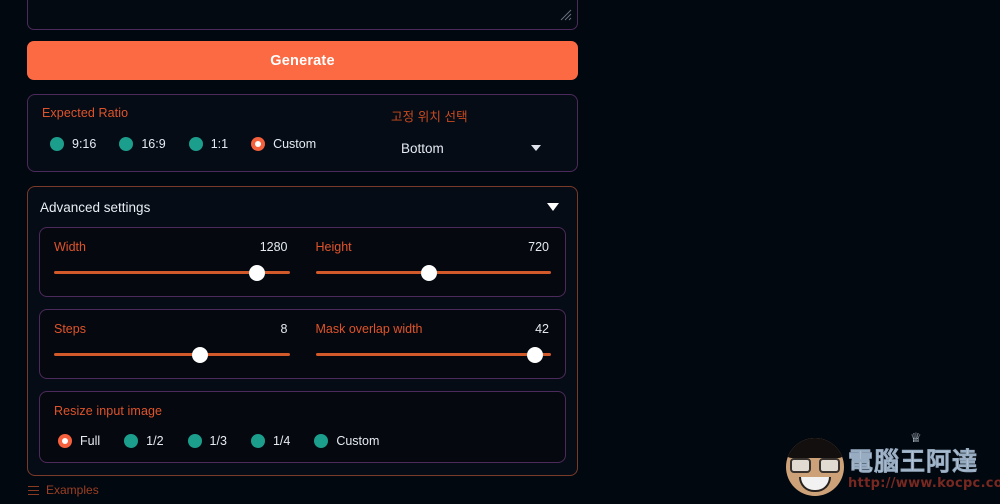 Image resolution: width=1000 pixels, height=504 pixels. Describe the element at coordinates (172, 247) in the screenshot. I see `width-slider-header: Width 1280` at that location.